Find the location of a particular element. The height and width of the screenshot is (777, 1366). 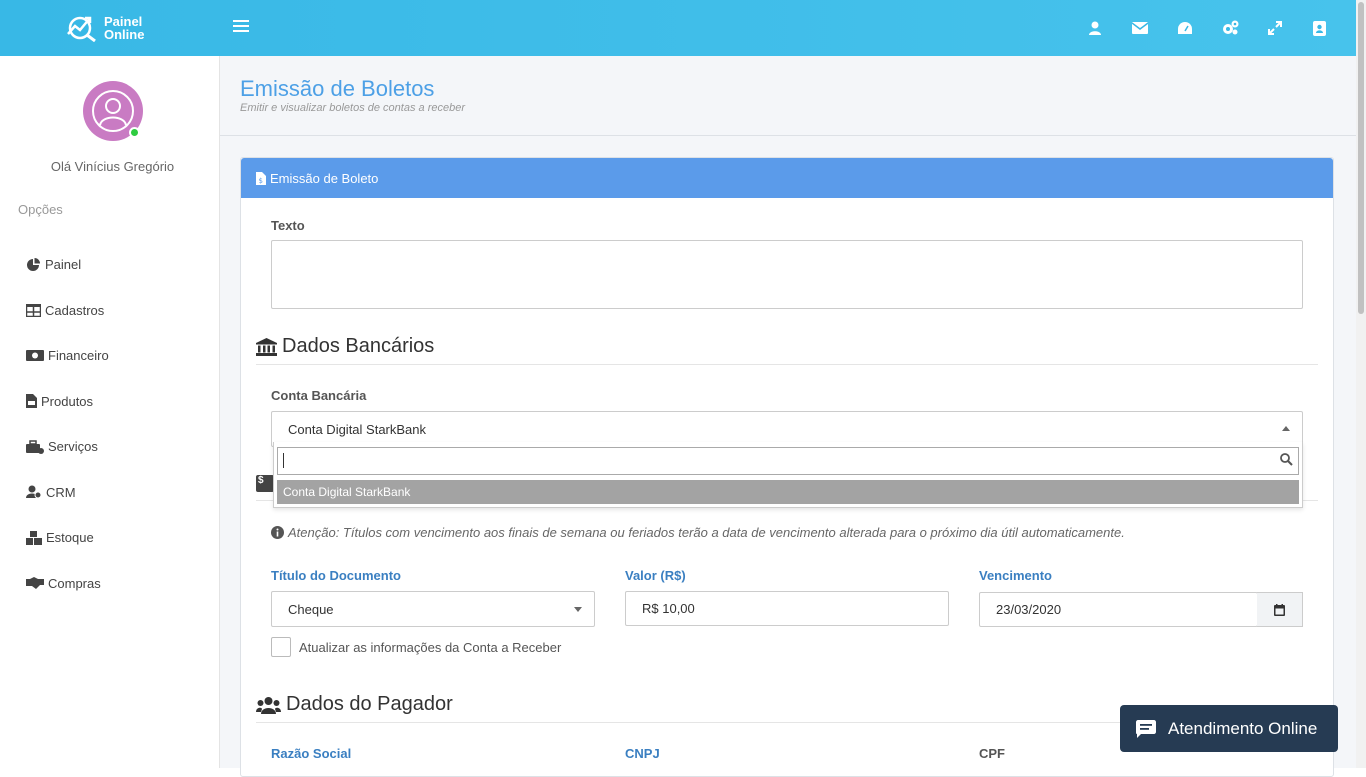

texto-label: Texto is located at coordinates (288, 225).